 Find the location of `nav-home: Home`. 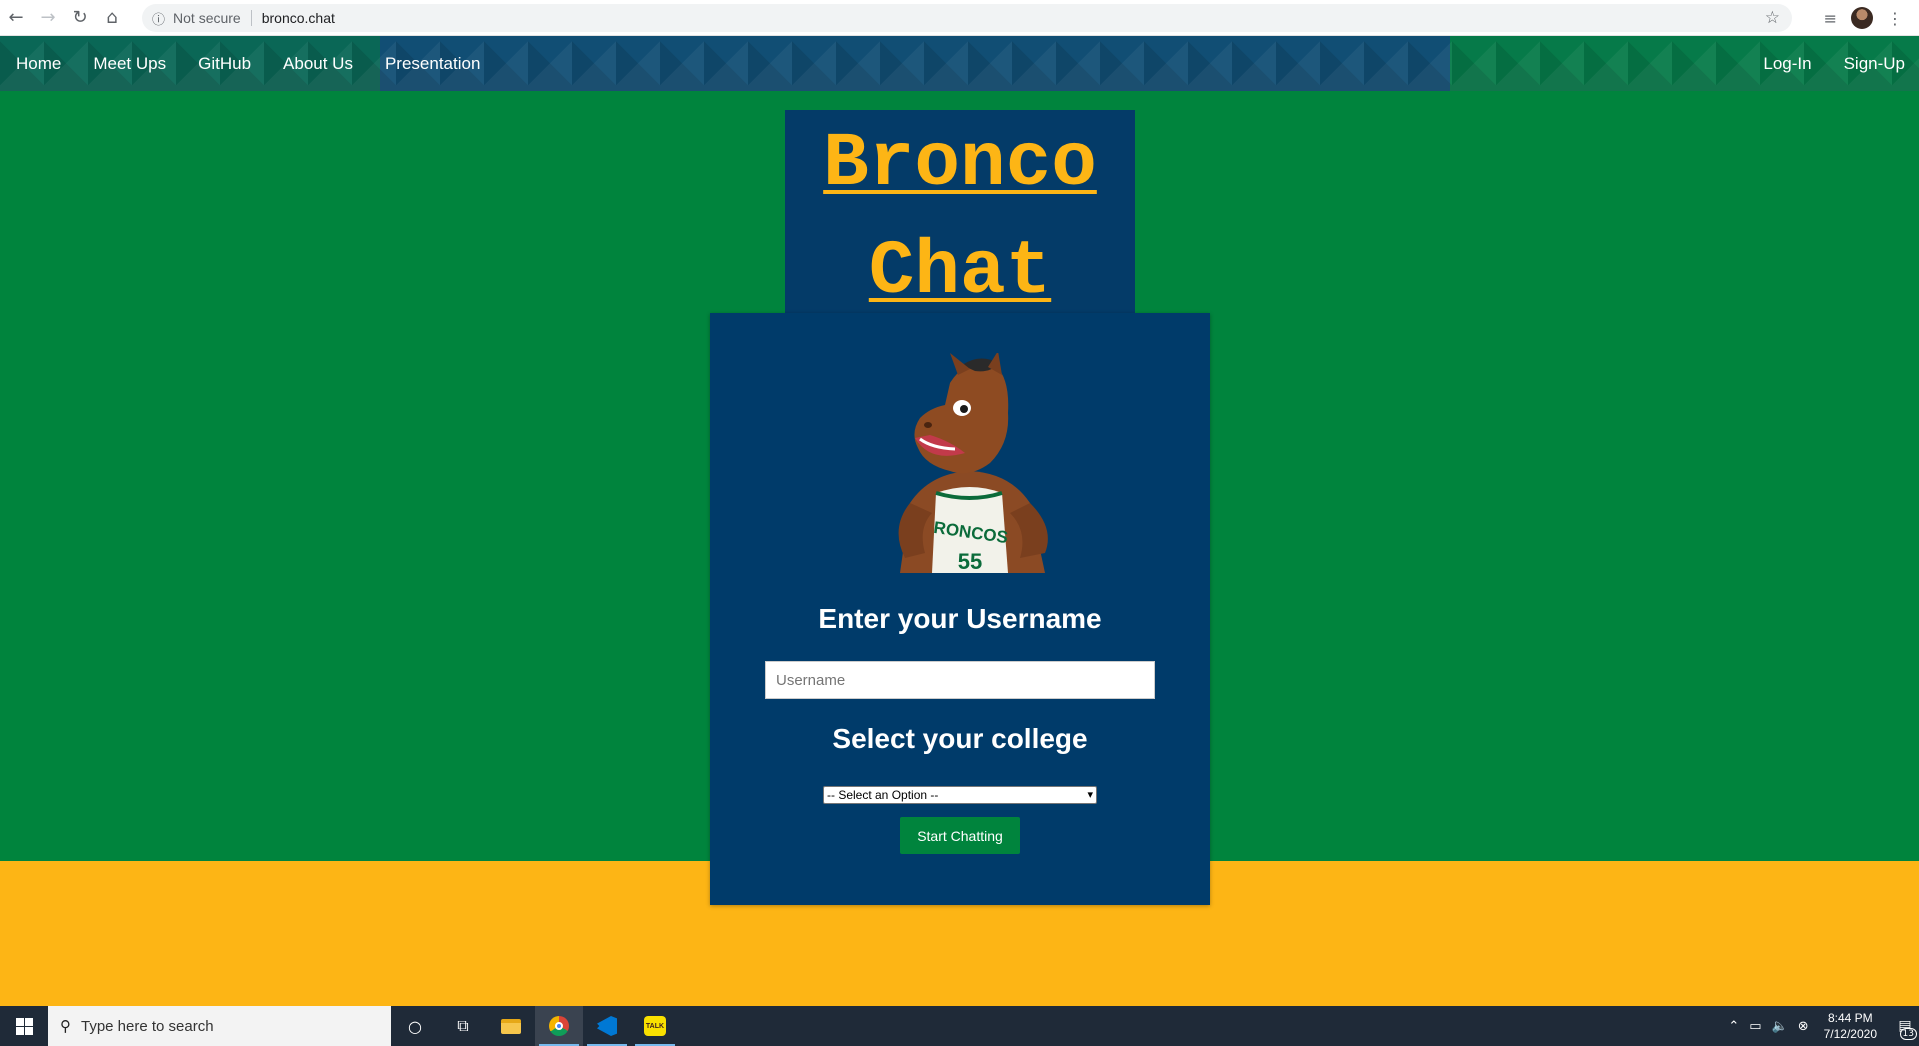

nav-home: Home is located at coordinates (46, 64).